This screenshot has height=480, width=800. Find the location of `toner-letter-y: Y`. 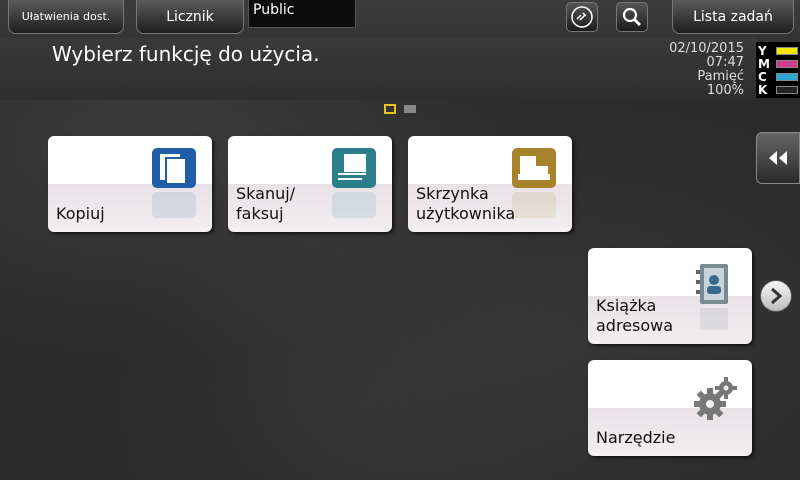

toner-letter-y: Y is located at coordinates (762, 51).